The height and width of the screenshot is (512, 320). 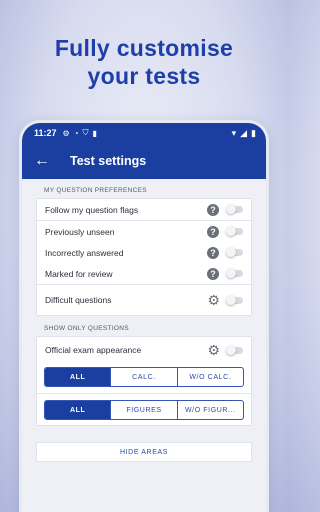 What do you see at coordinates (234, 273) in the screenshot?
I see `marked-for-review-toggle` at bounding box center [234, 273].